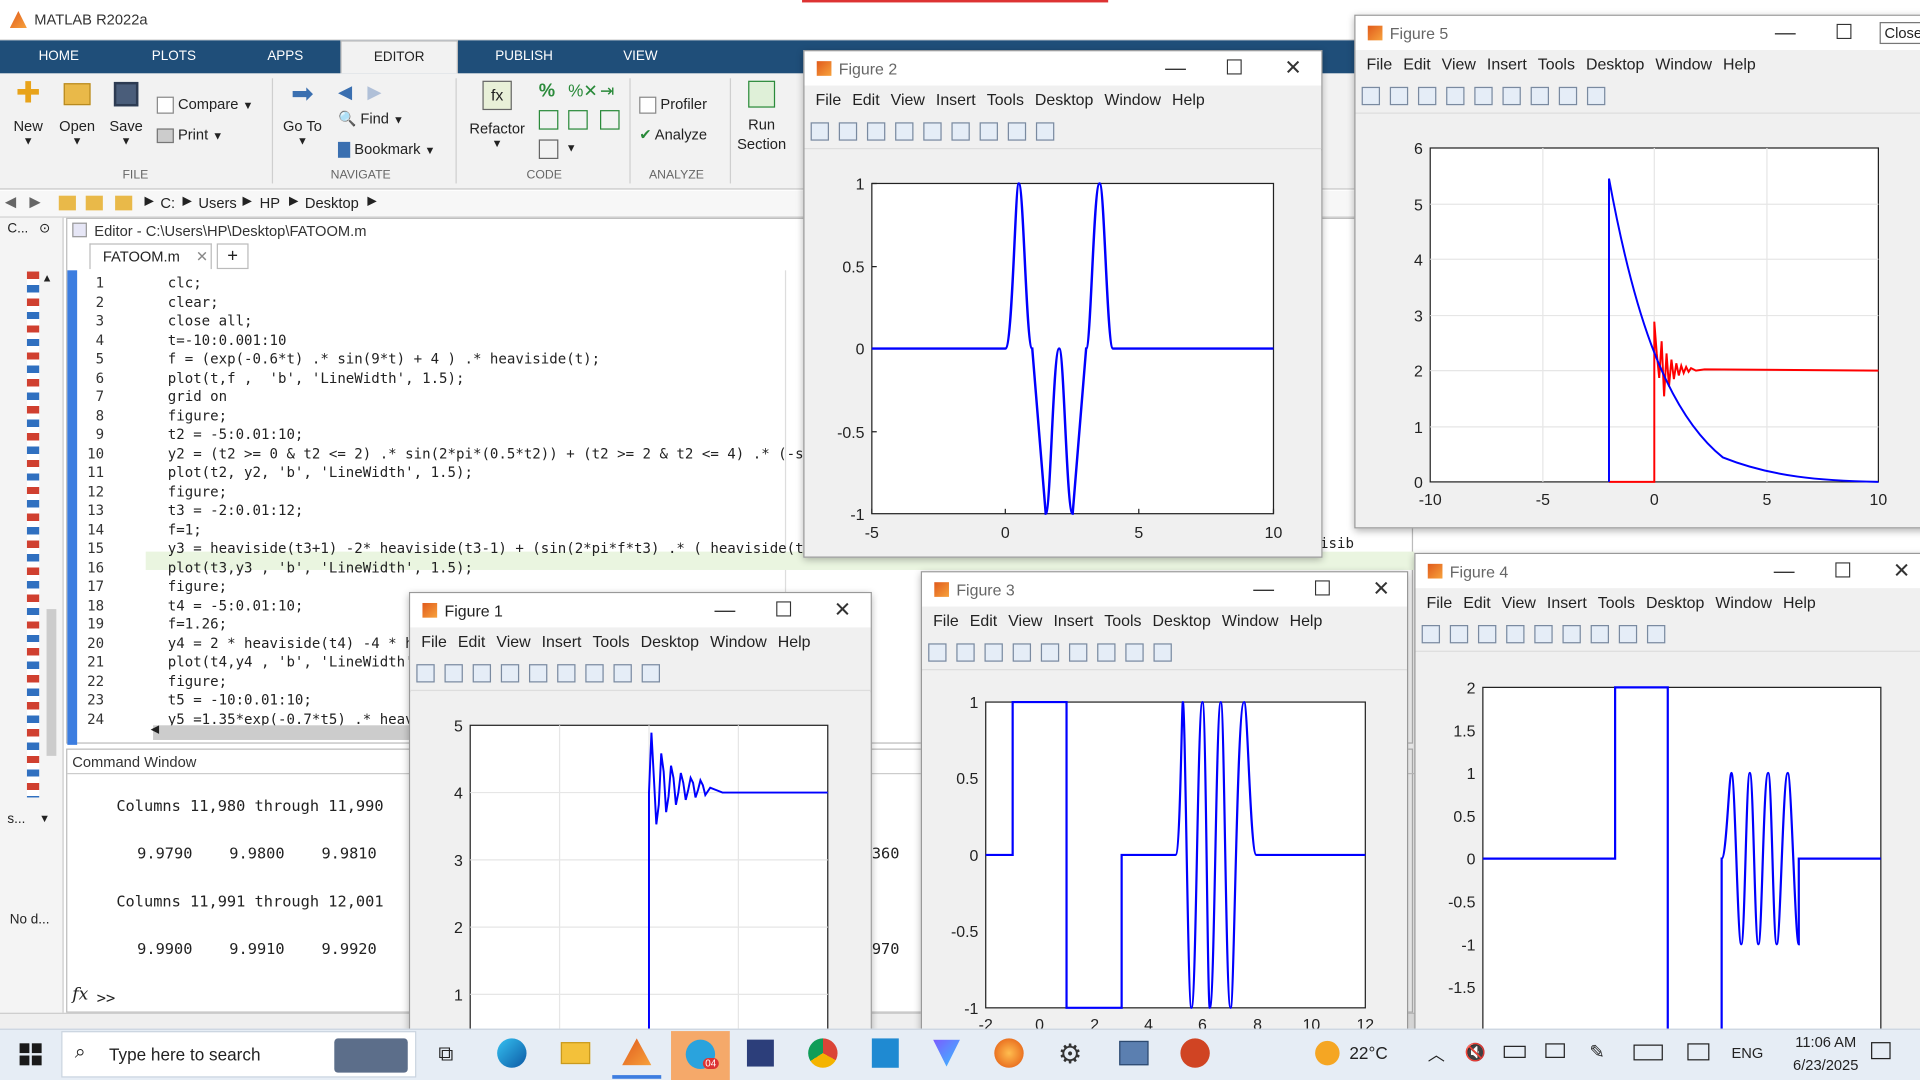 The image size is (1920, 1080). Describe the element at coordinates (217, 202) in the screenshot. I see `path-segment: Users` at that location.